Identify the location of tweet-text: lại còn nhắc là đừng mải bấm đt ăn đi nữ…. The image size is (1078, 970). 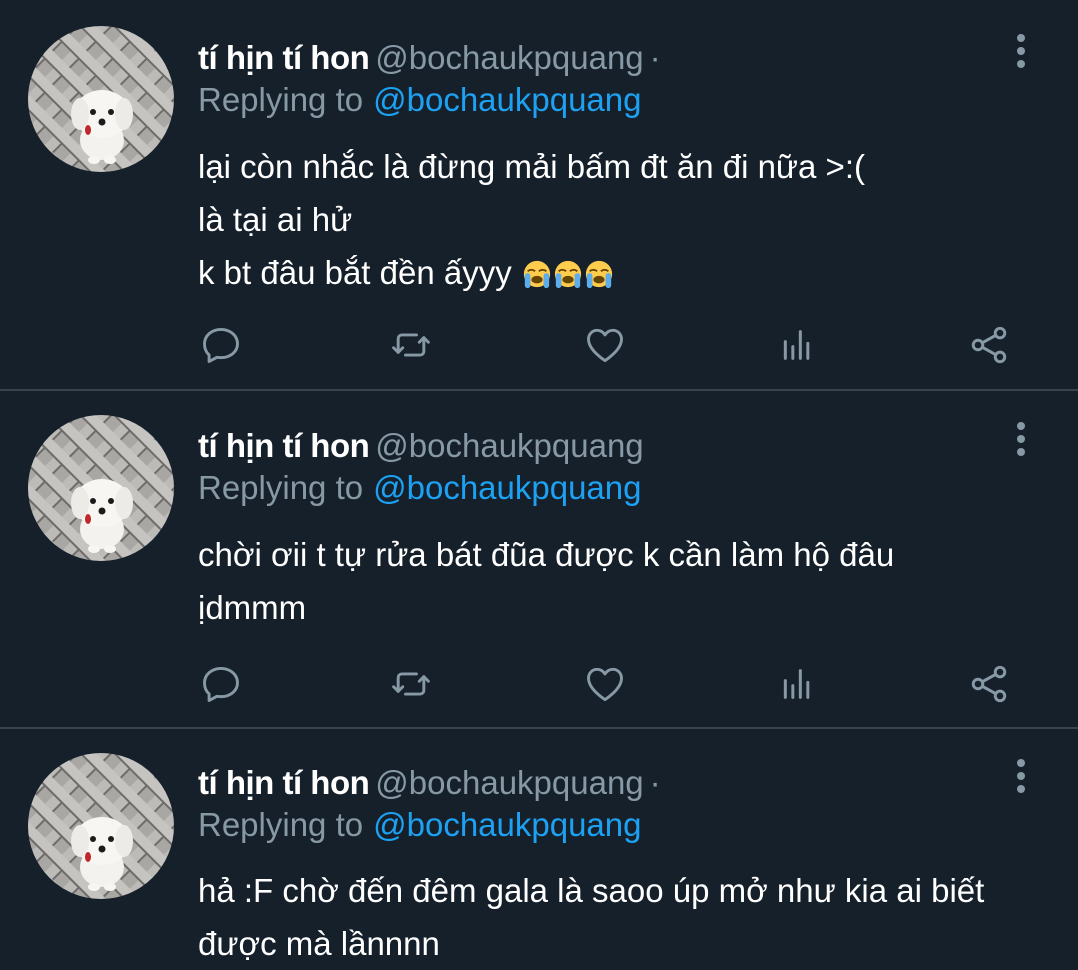
(623, 219).